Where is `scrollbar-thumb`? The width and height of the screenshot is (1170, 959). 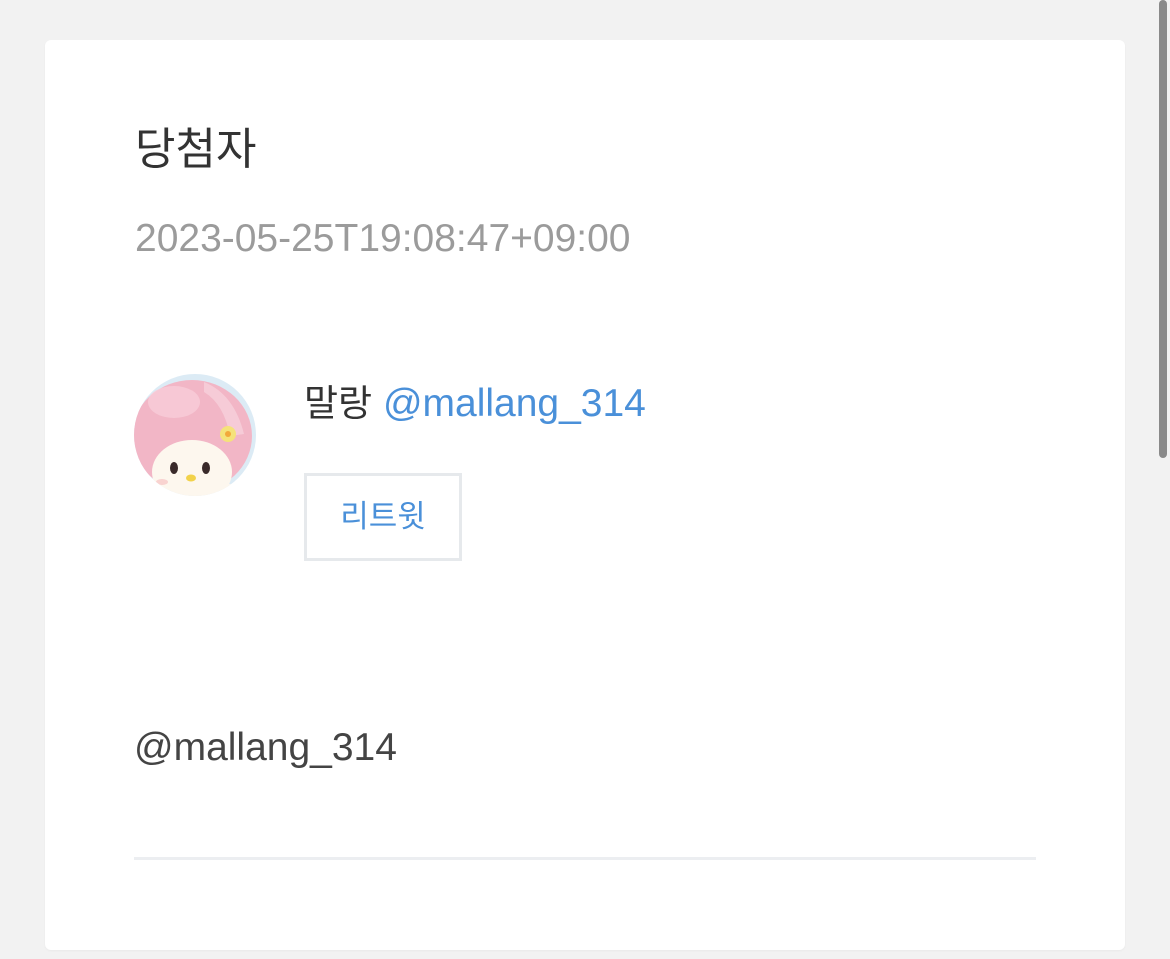 scrollbar-thumb is located at coordinates (1163, 229).